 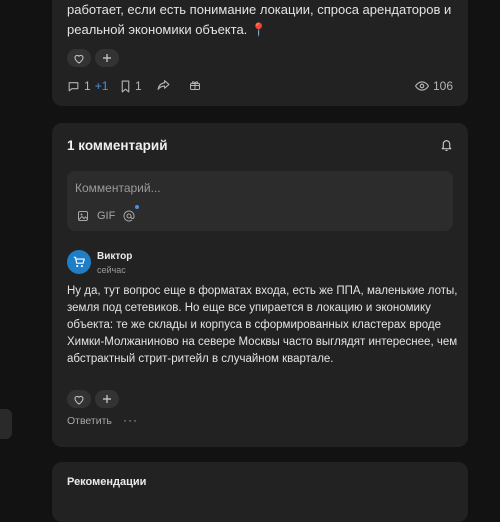 What do you see at coordinates (131, 86) in the screenshot?
I see `bookmarks-count: 1` at bounding box center [131, 86].